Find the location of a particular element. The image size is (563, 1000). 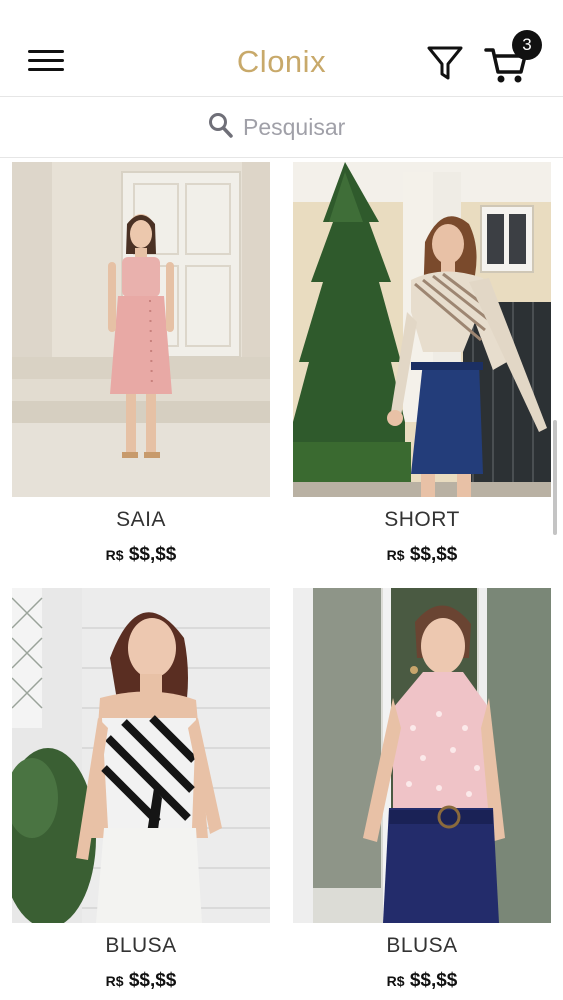

product-name: SHORT is located at coordinates (422, 520).